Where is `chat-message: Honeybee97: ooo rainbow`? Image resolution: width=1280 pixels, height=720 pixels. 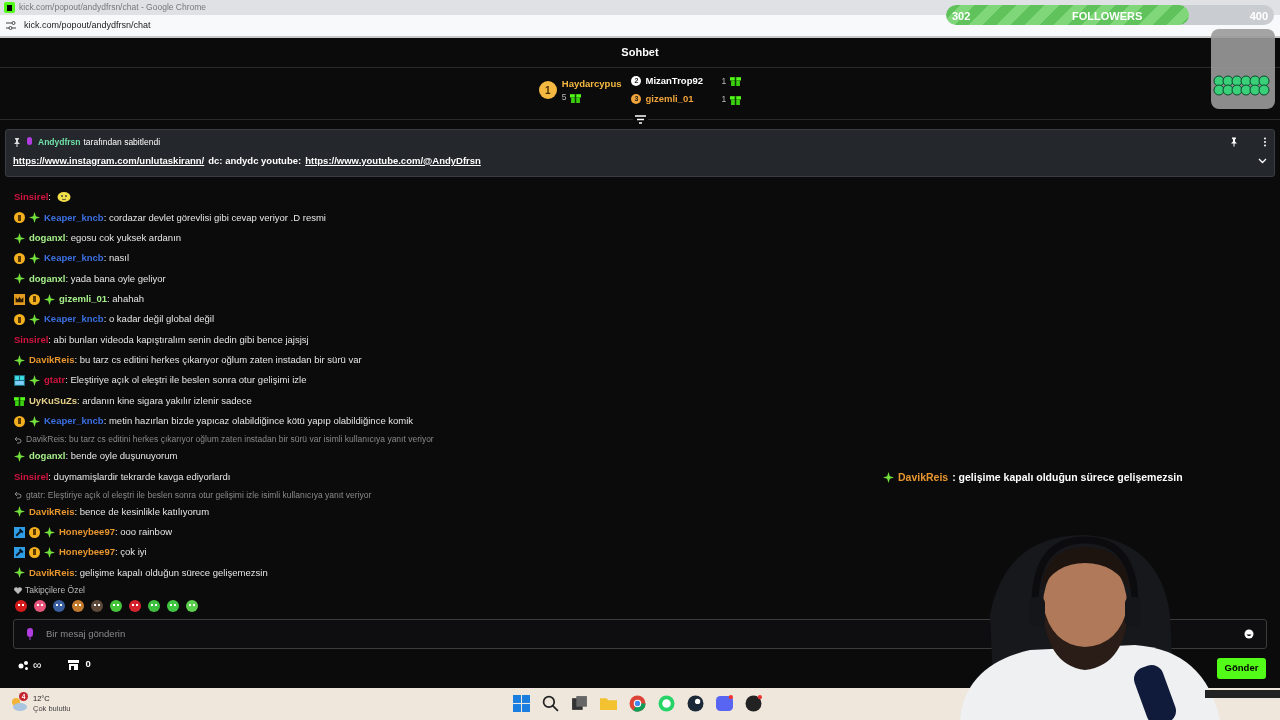 chat-message: Honeybee97: ooo rainbow is located at coordinates (116, 532).